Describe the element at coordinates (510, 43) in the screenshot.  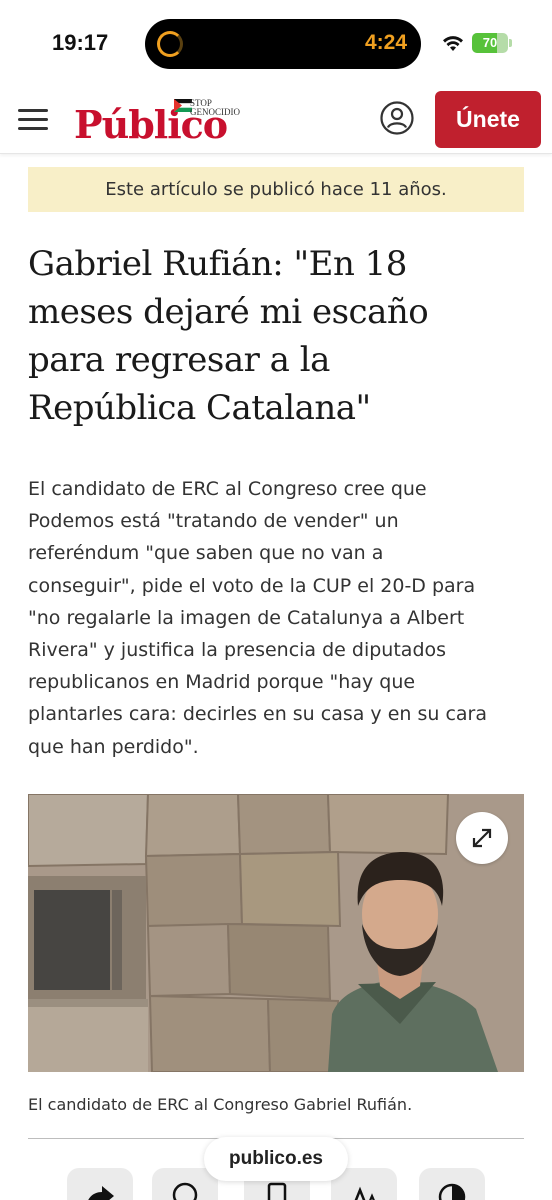
I see `battery-tip` at that location.